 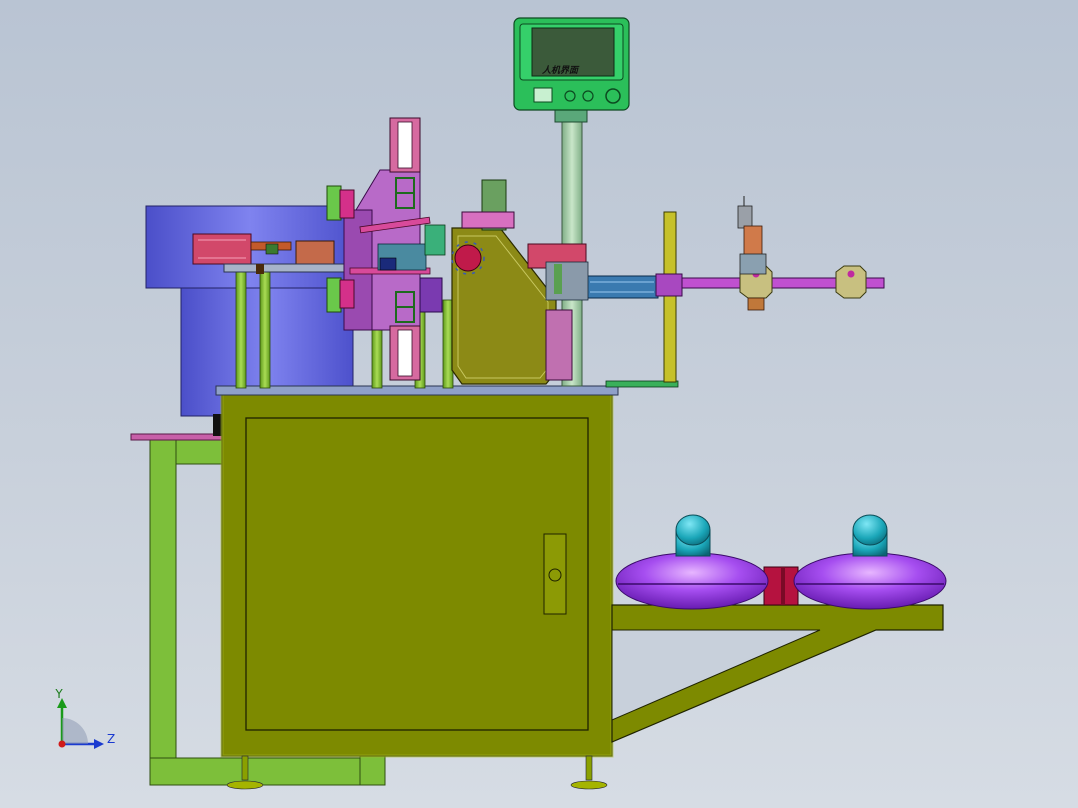 I want to click on side-cylinders, so click(x=593, y=272).